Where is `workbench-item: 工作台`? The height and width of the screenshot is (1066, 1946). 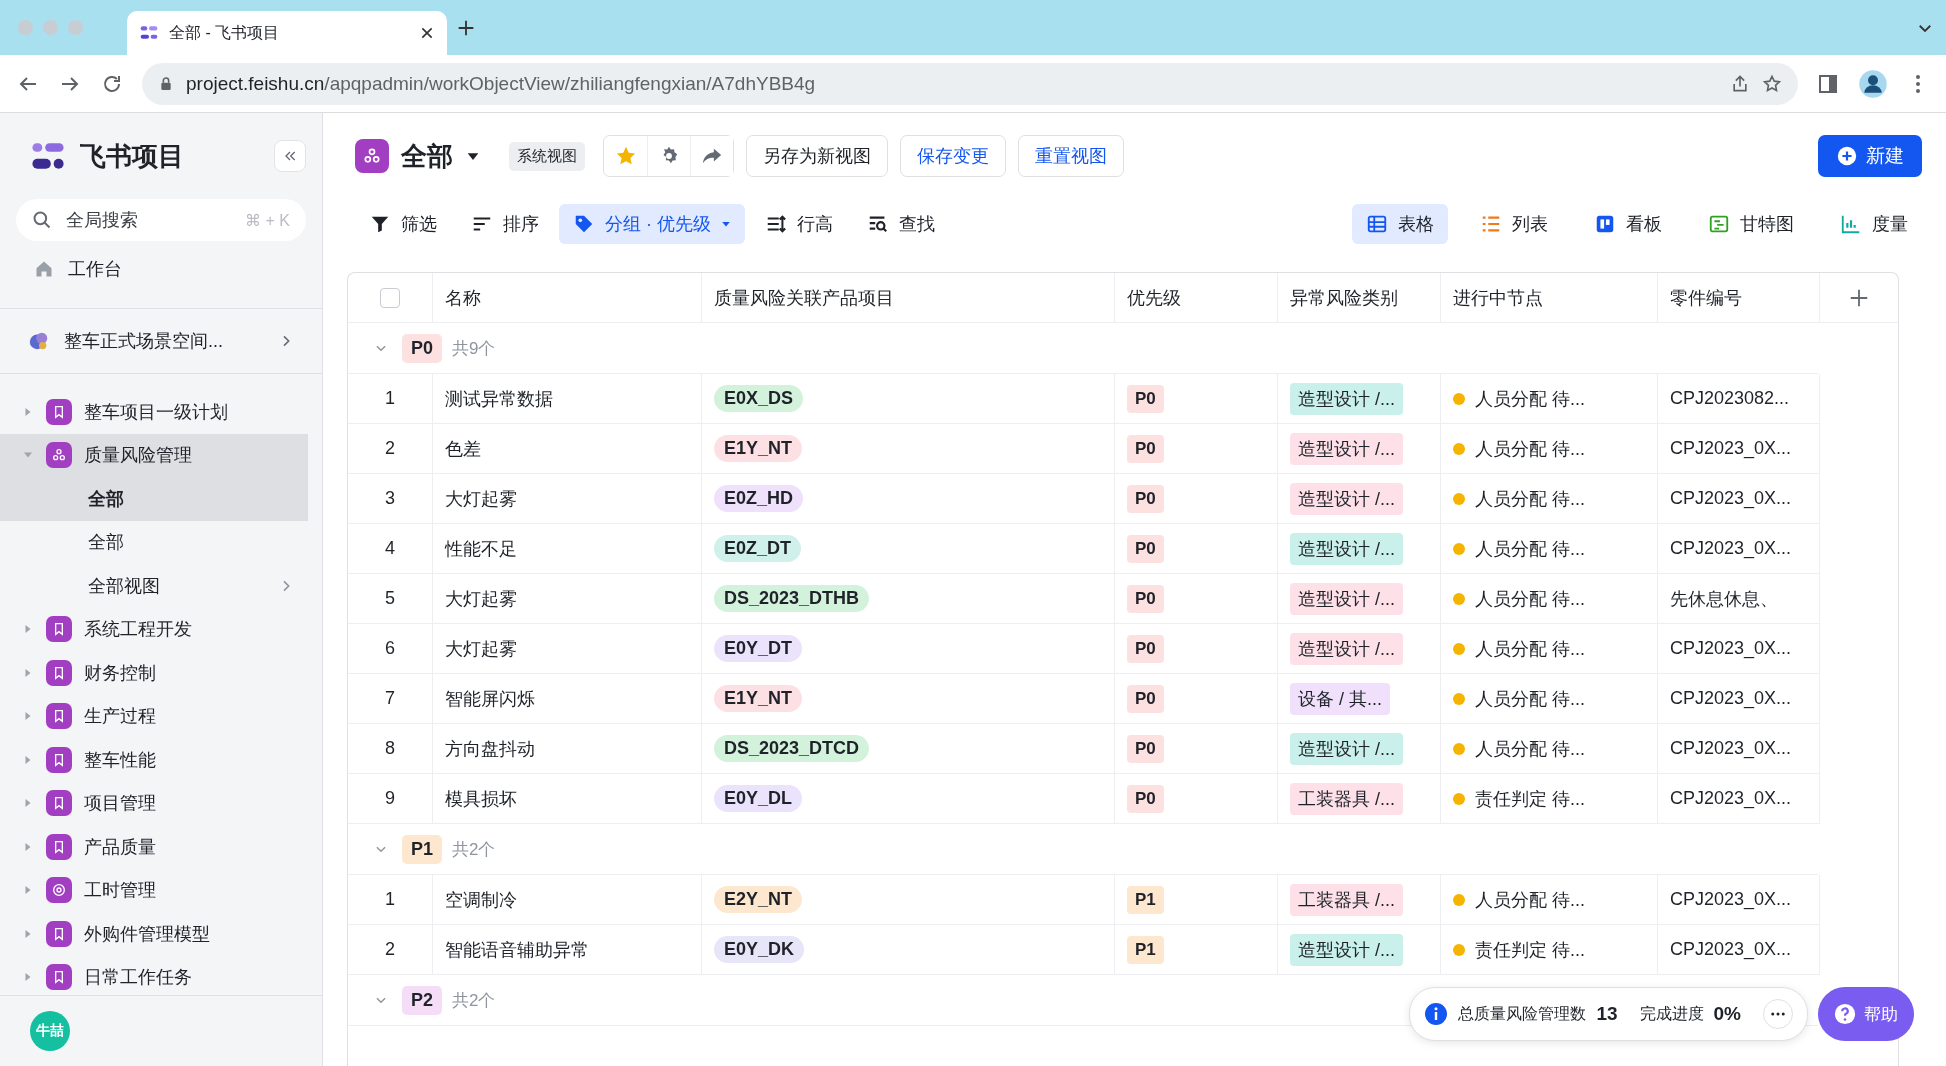
workbench-item: 工作台 is located at coordinates (161, 269).